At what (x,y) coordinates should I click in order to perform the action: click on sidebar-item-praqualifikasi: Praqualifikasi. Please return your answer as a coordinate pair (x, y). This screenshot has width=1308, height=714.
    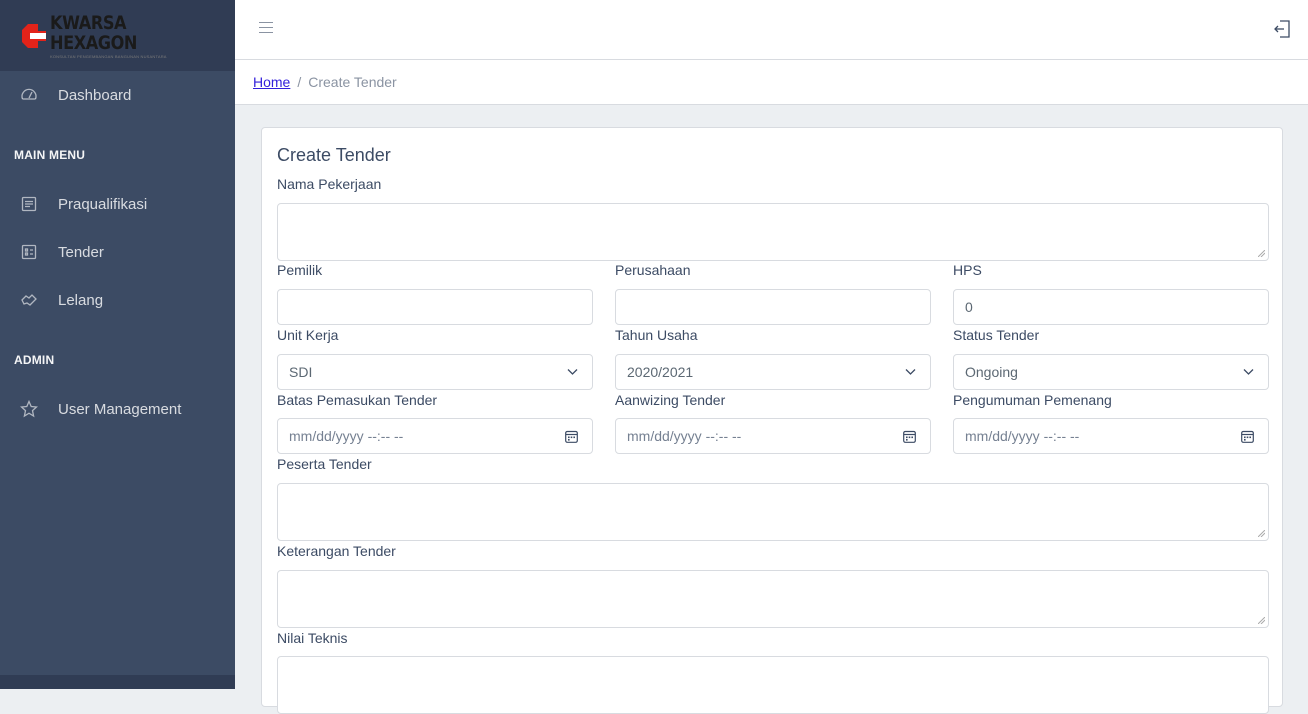
    Looking at the image, I should click on (117, 204).